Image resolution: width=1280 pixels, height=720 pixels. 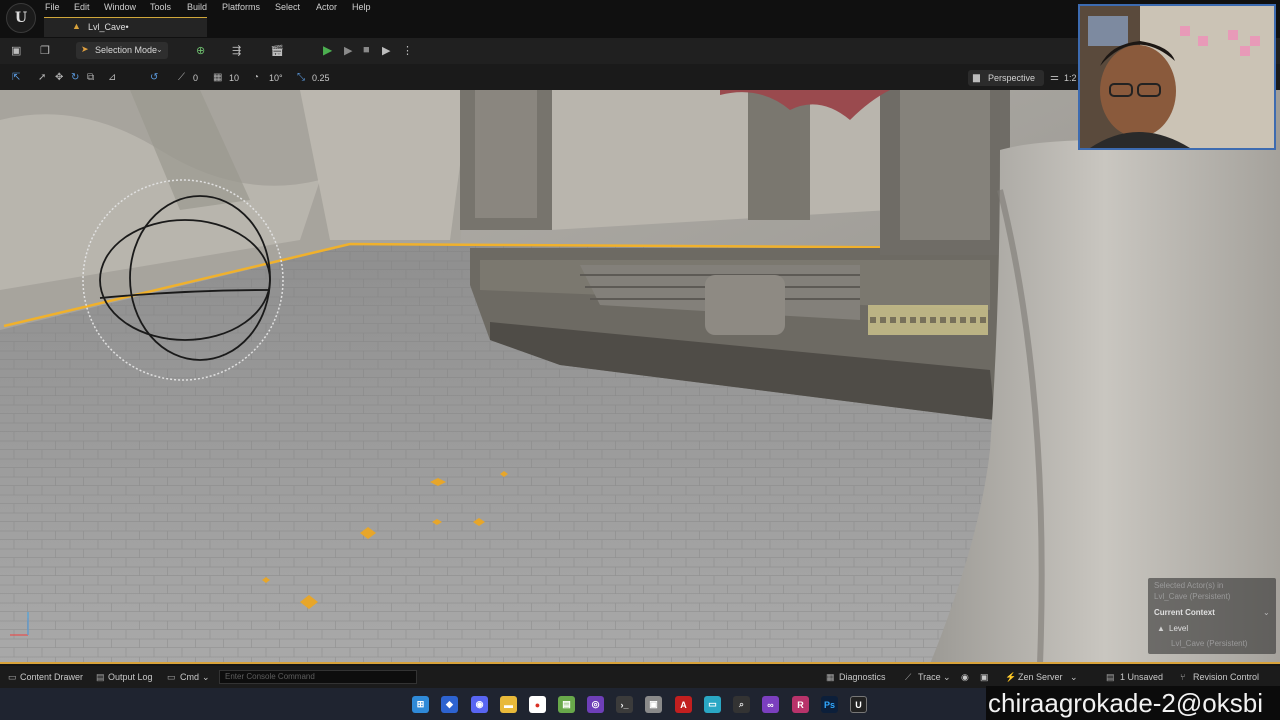 I want to click on trace-button: Trace, so click(x=929, y=677).